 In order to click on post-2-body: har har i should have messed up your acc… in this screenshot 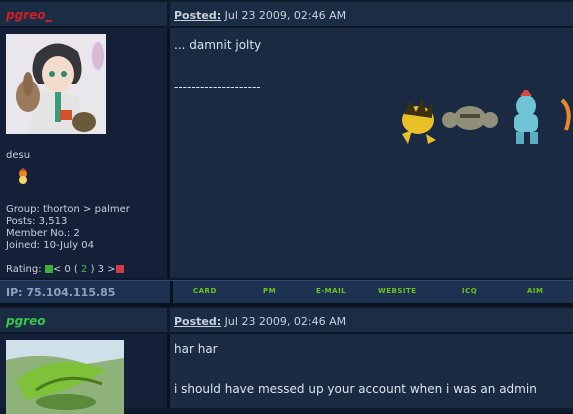, I will do `click(371, 371)`.